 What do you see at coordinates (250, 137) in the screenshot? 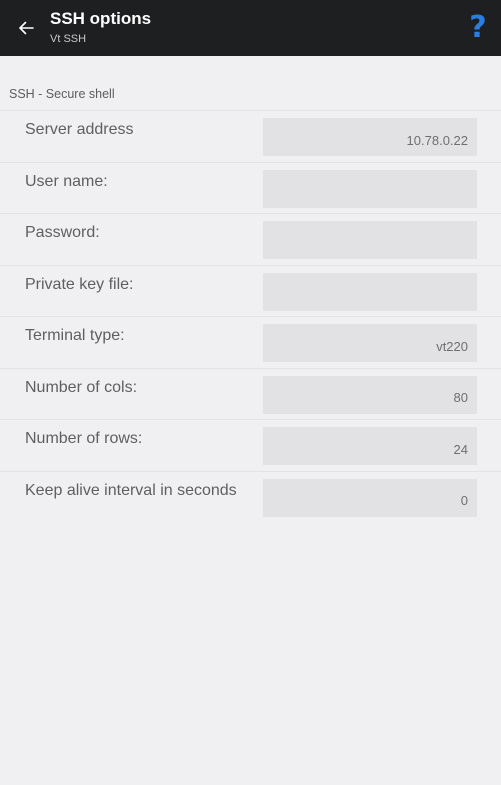
I see `setting-row-server-address: Server address` at bounding box center [250, 137].